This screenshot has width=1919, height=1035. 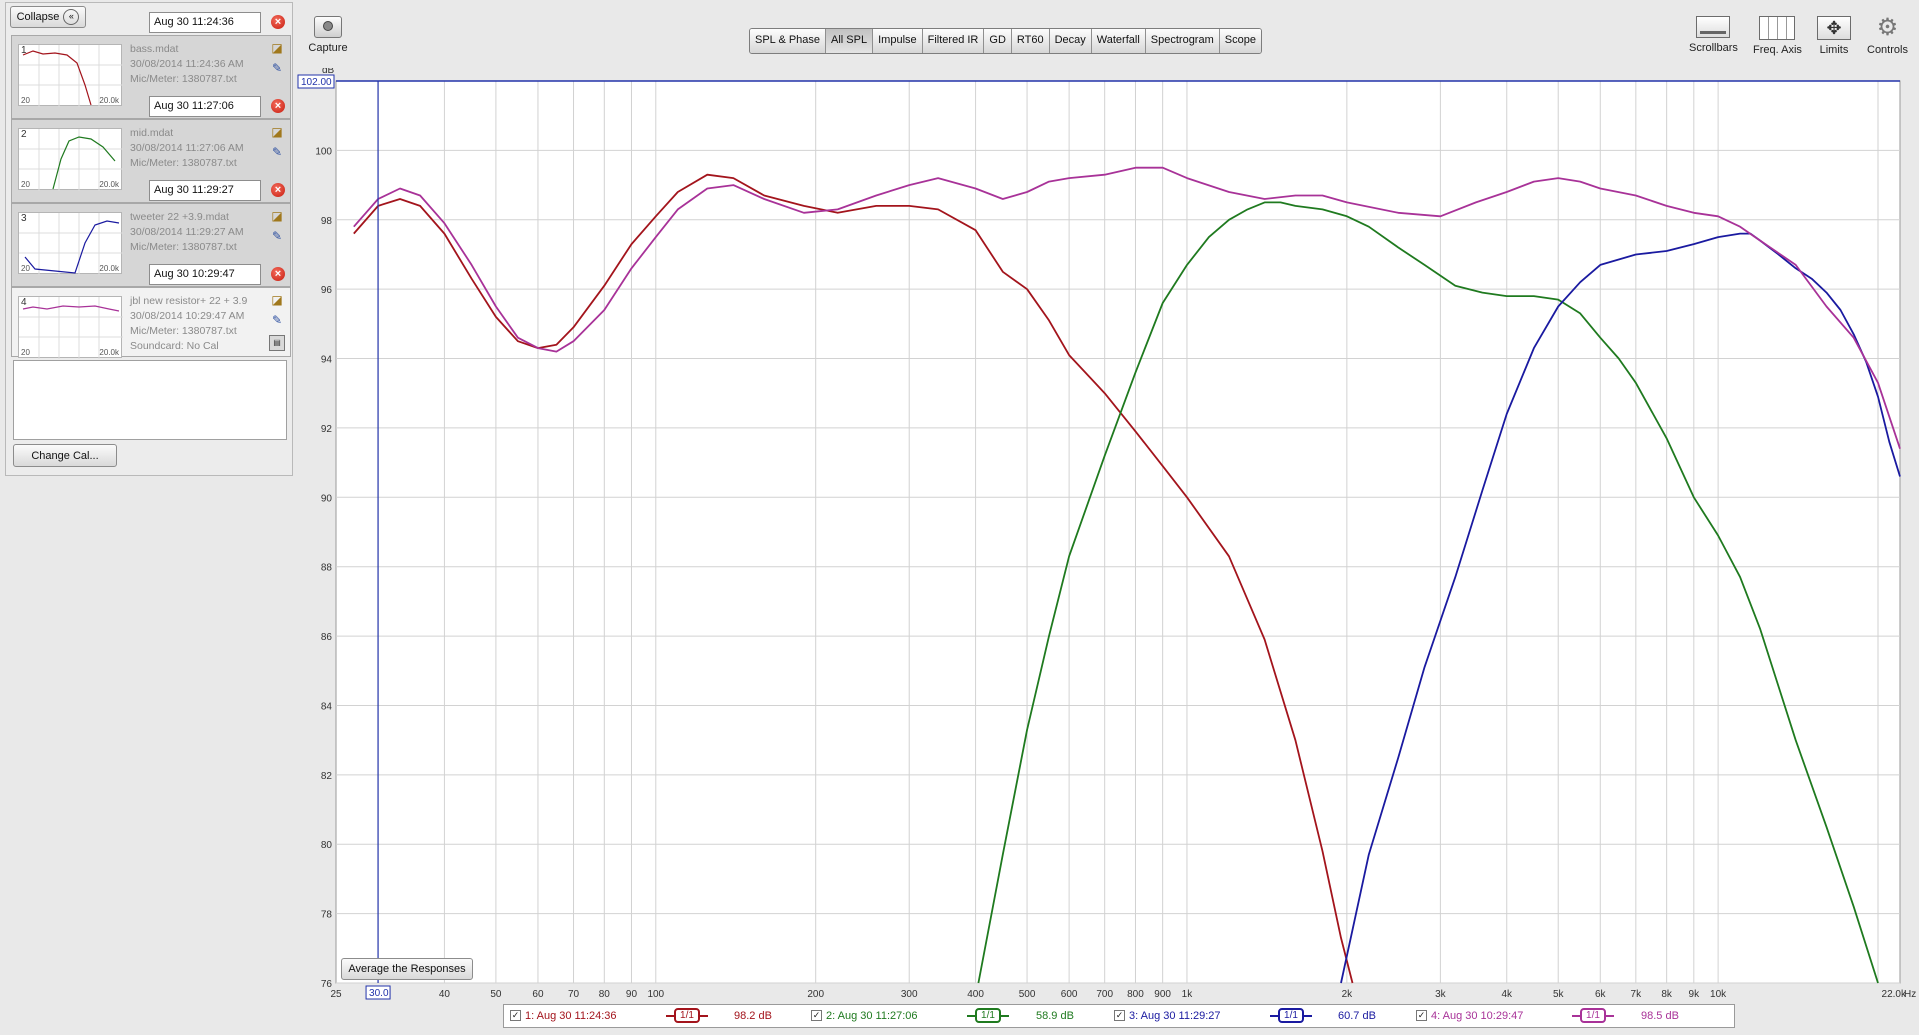 What do you see at coordinates (327, 221) in the screenshot?
I see `y-tick-label: 98` at bounding box center [327, 221].